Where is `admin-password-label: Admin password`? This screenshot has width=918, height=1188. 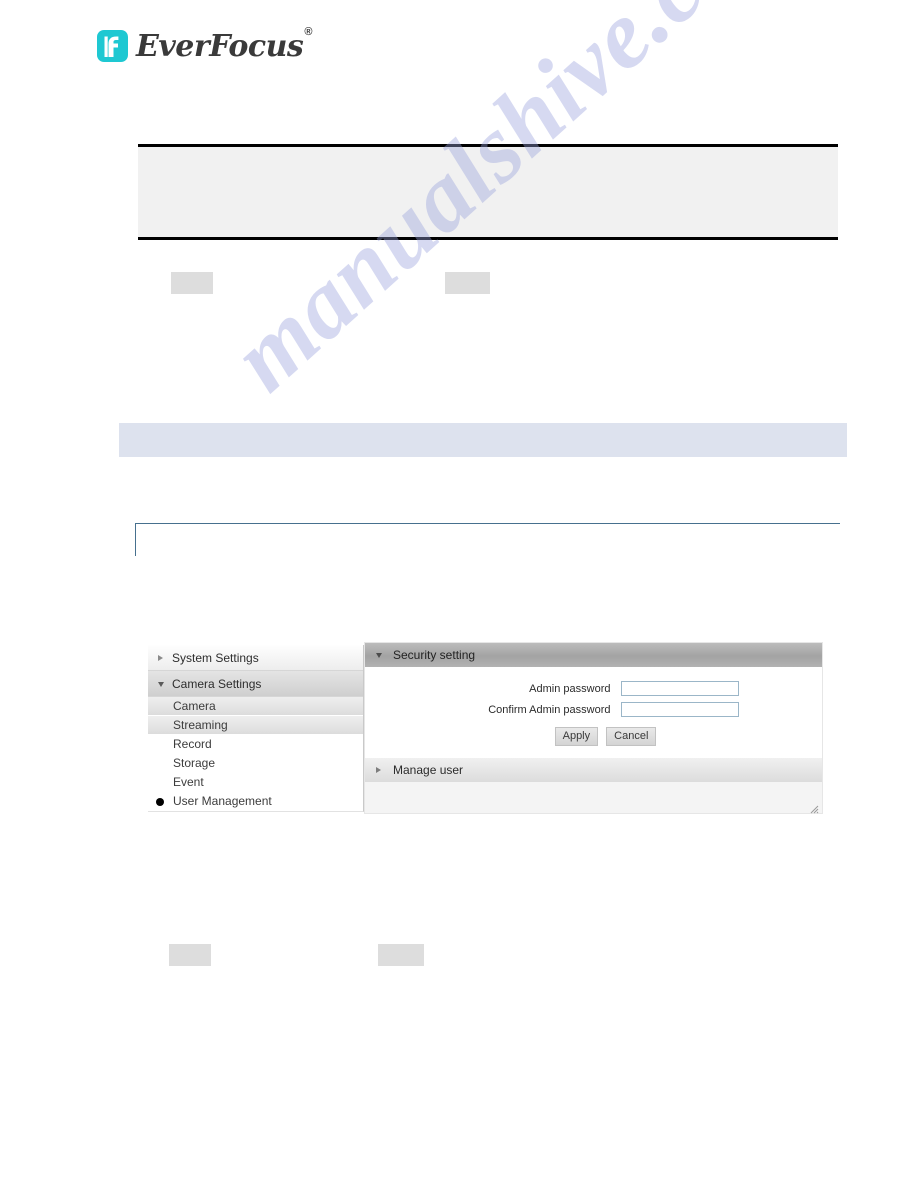
admin-password-label: Admin password is located at coordinates (570, 688).